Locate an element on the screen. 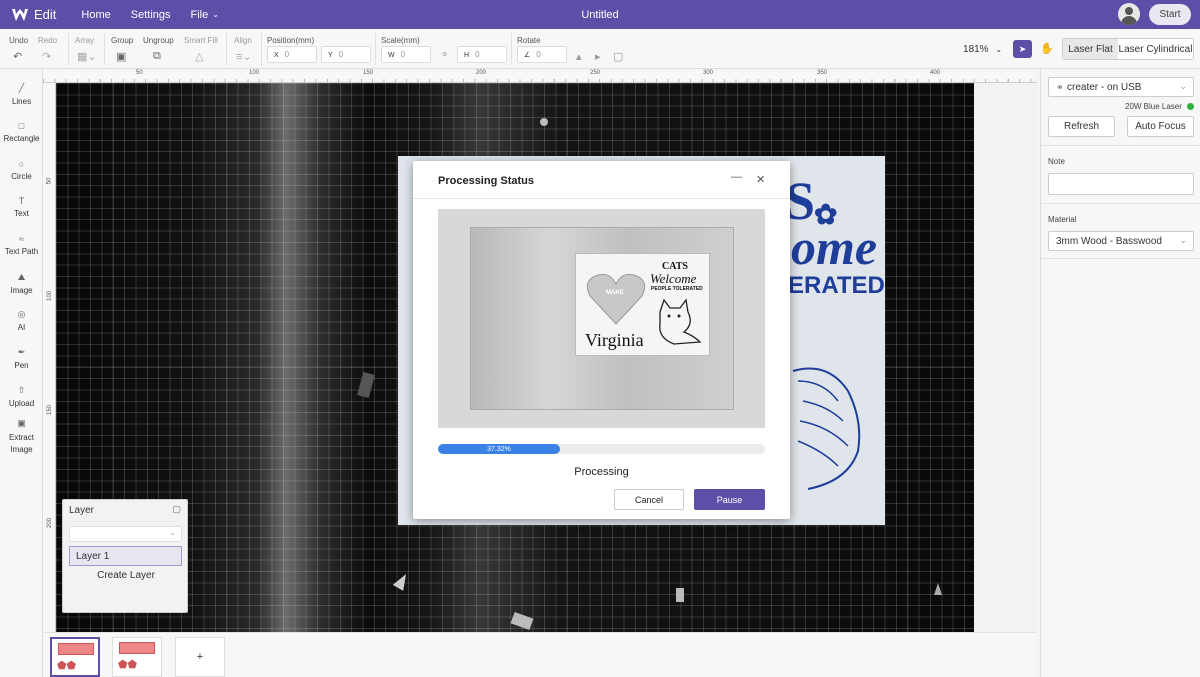 The height and width of the screenshot is (677, 1200). device-name: creater - on USB is located at coordinates (1104, 87).